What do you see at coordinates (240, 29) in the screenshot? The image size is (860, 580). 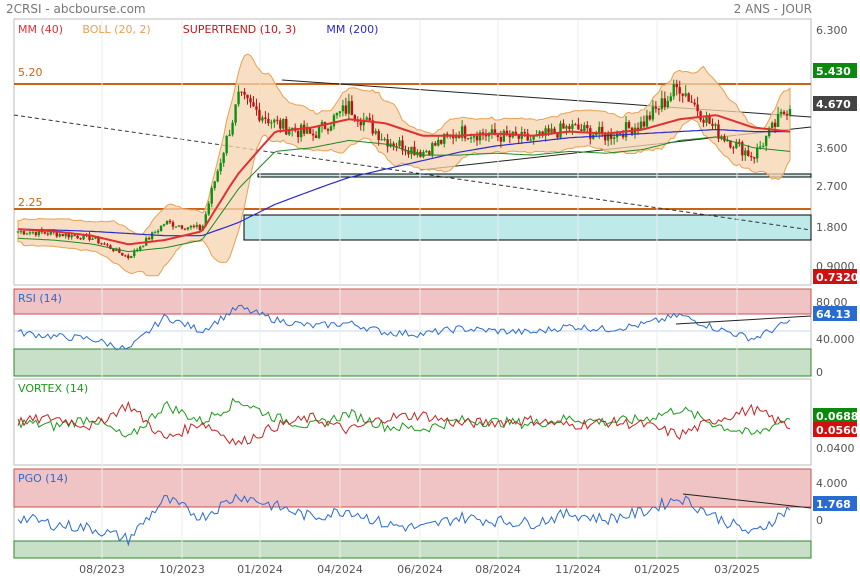 I see `legend-item: SUPERTREND (10, 3)` at bounding box center [240, 29].